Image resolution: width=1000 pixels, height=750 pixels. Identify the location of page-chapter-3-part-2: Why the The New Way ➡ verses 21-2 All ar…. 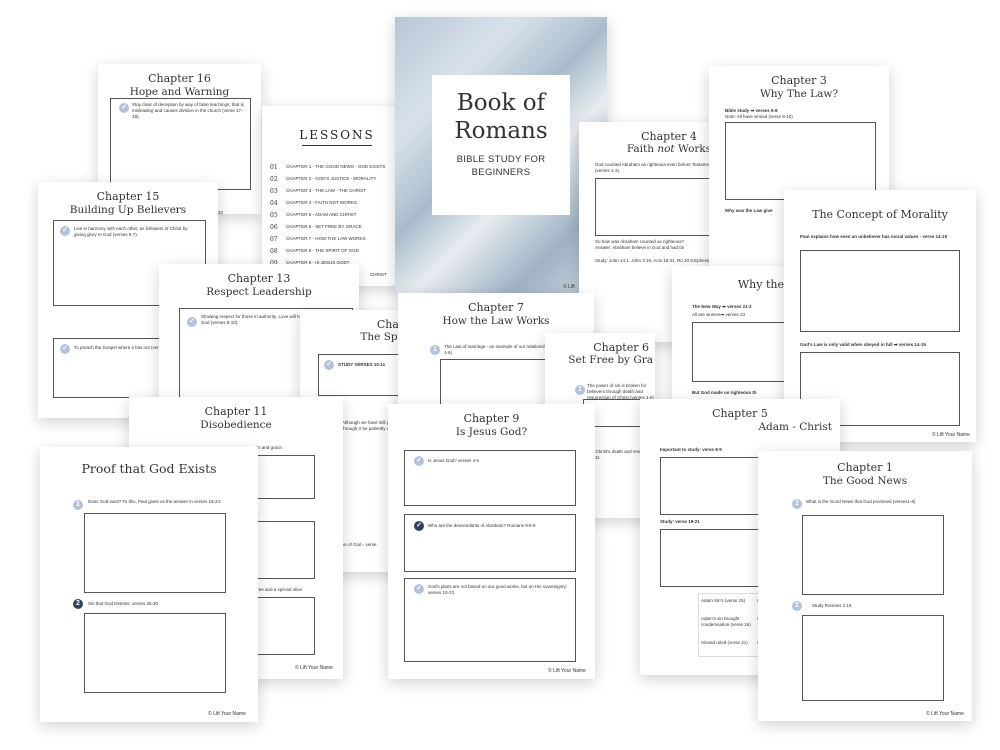
(732, 336).